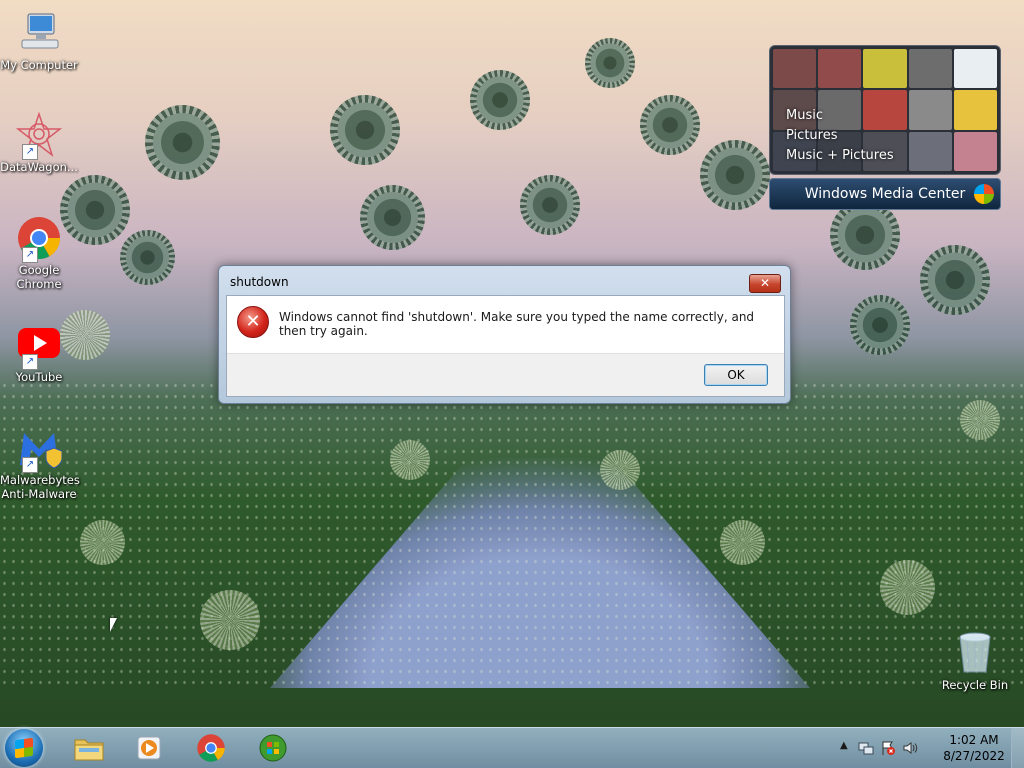  Describe the element at coordinates (765, 283) in the screenshot. I see `close-button: ✕` at that location.